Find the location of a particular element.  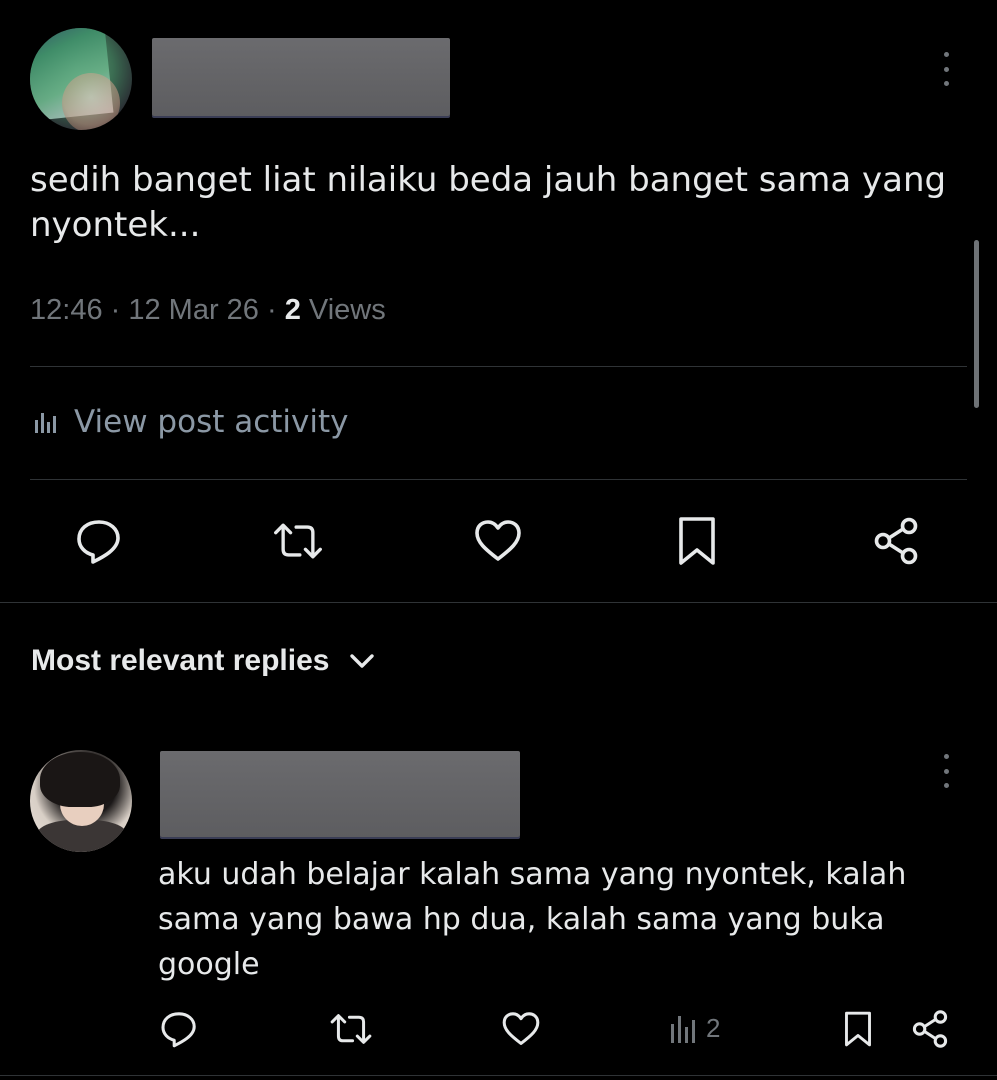

like-button is located at coordinates (498, 541).